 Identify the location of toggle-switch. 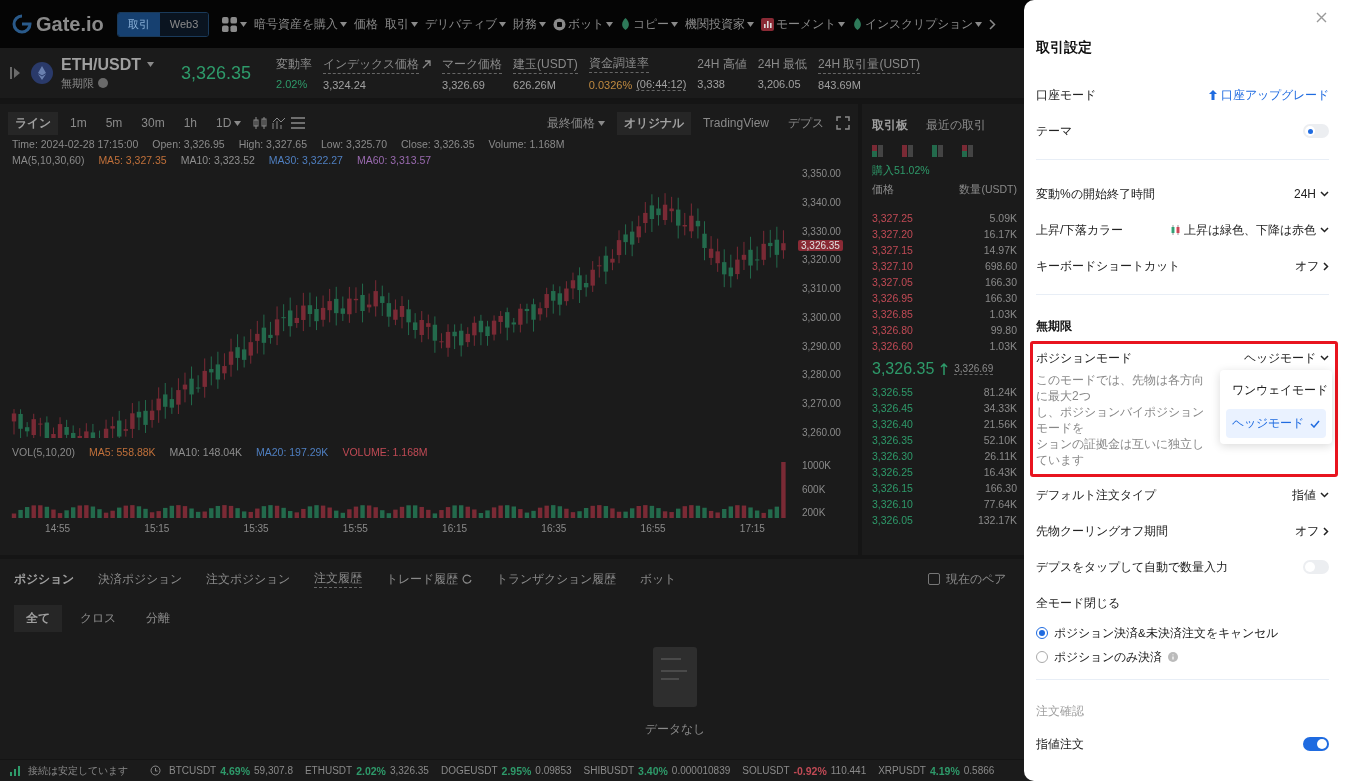
(1316, 744).